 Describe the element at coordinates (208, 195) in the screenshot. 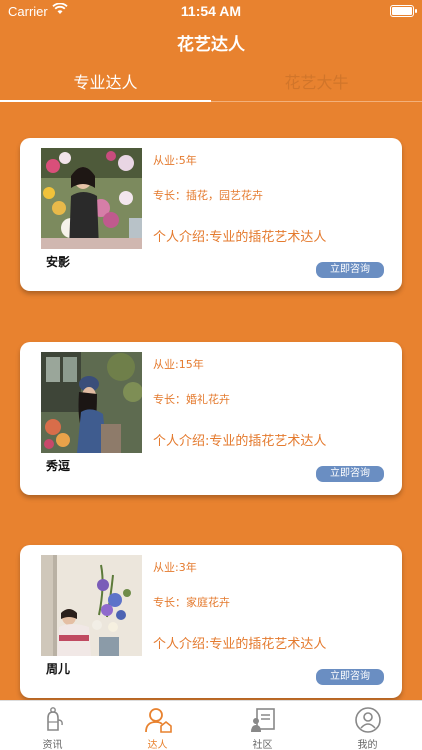

I see `expert-specialty: 专长：插花，园艺花卉` at that location.